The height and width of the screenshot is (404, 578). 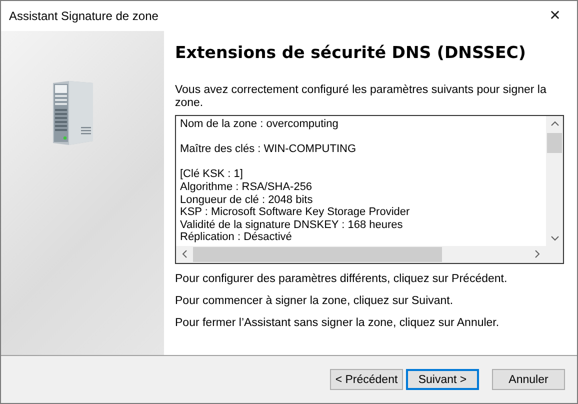 What do you see at coordinates (269, 149) in the screenshot?
I see `summary-line: Maître des clés : WIN-COMPUTING` at bounding box center [269, 149].